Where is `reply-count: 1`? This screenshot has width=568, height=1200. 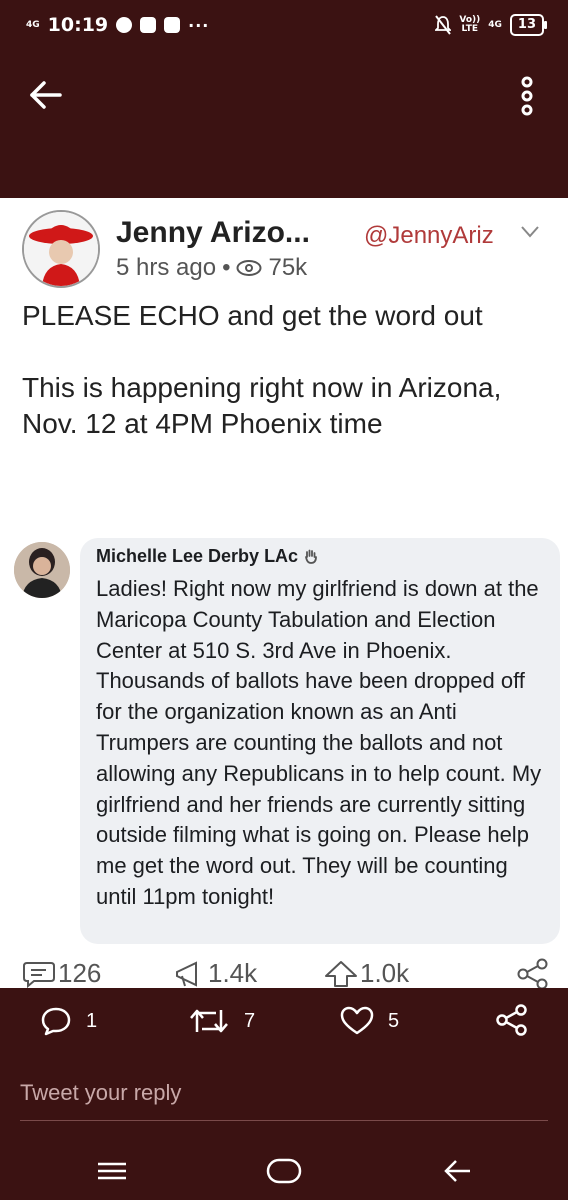 reply-count: 1 is located at coordinates (92, 1020).